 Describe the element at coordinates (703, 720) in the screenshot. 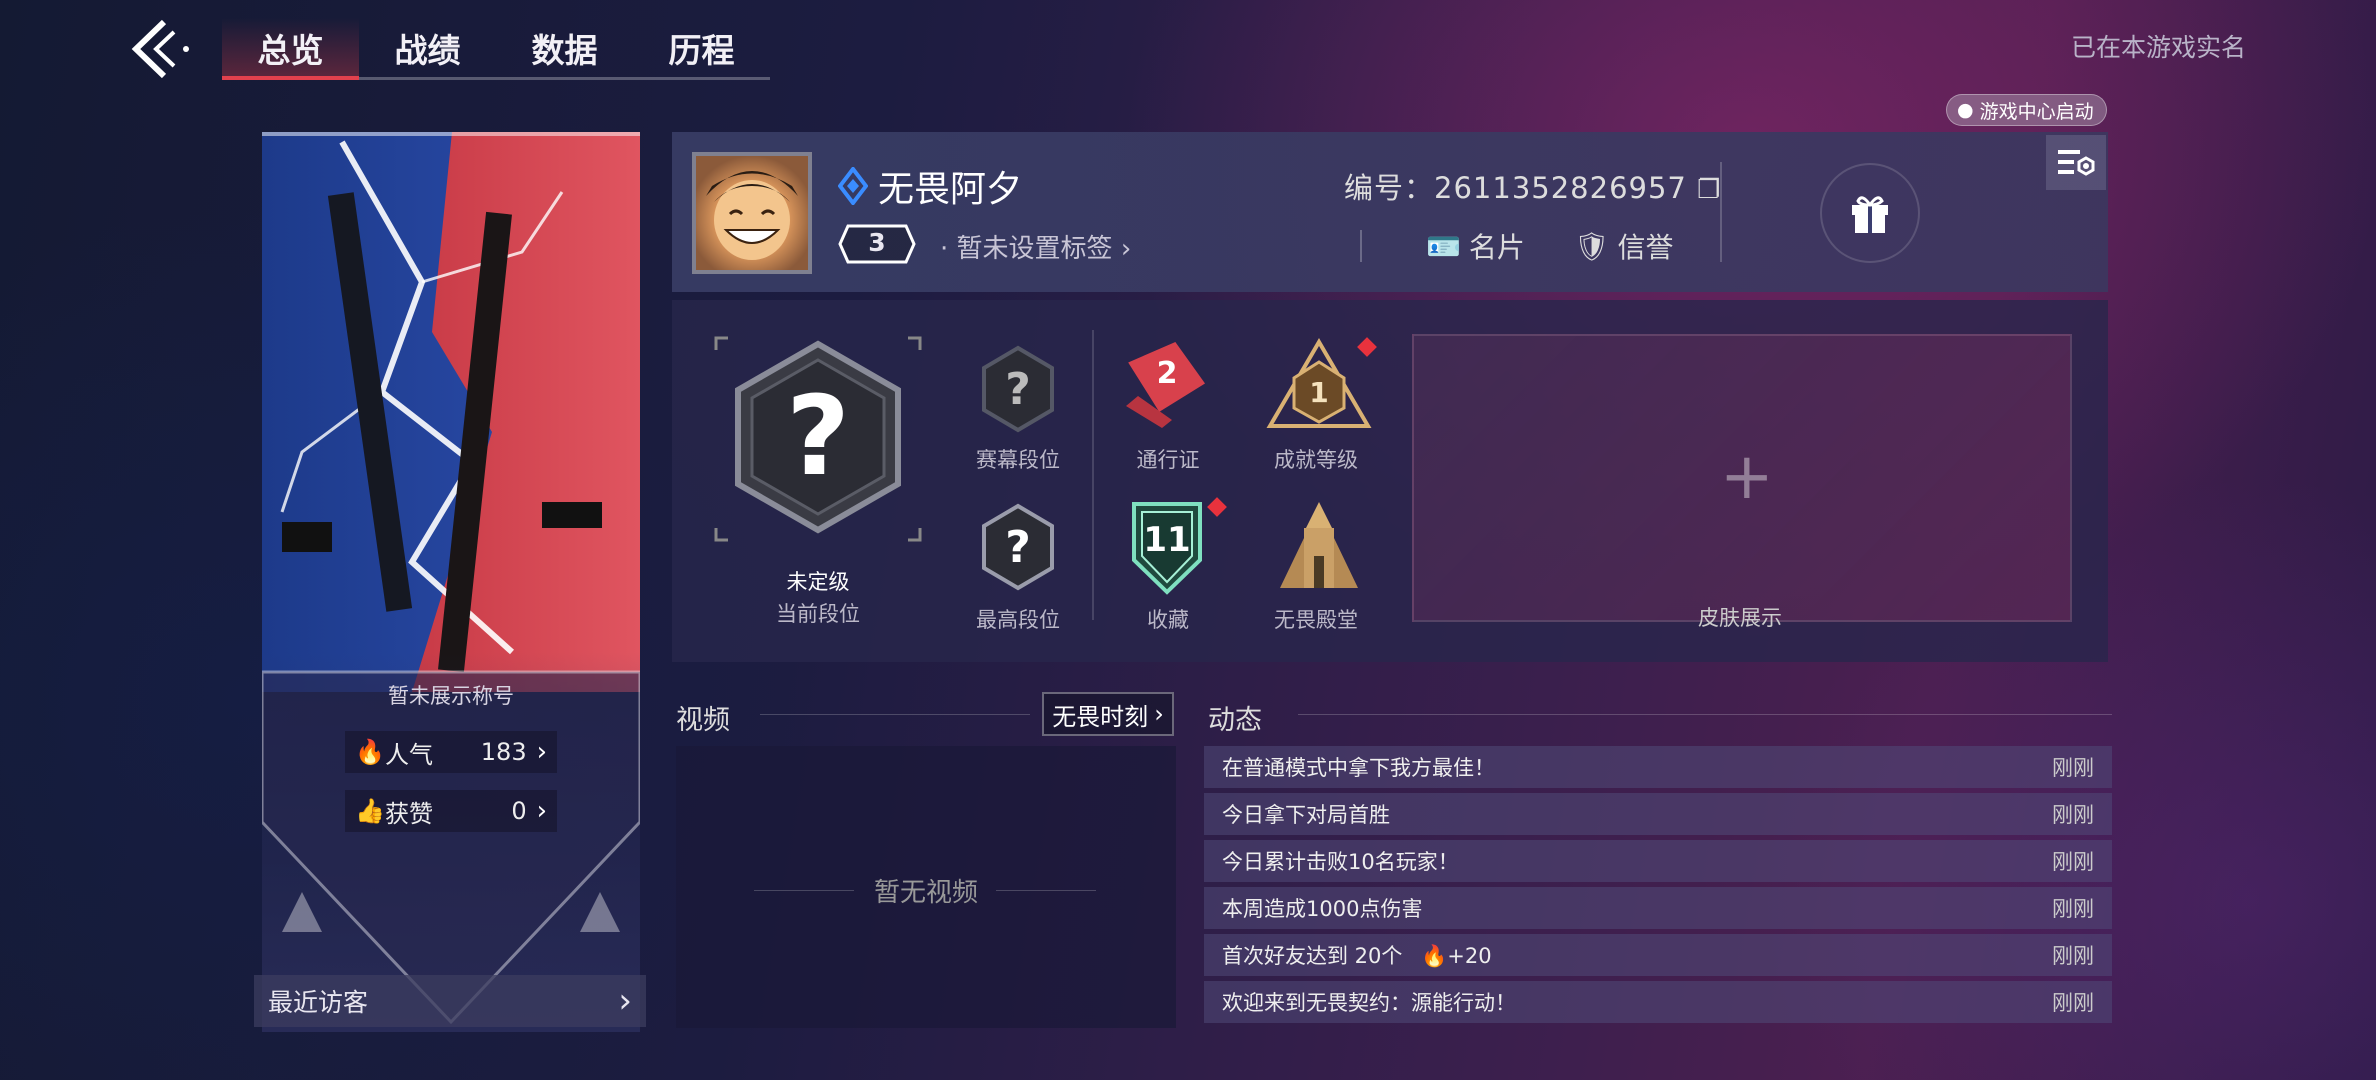

I see `video-section-title: 视频` at that location.